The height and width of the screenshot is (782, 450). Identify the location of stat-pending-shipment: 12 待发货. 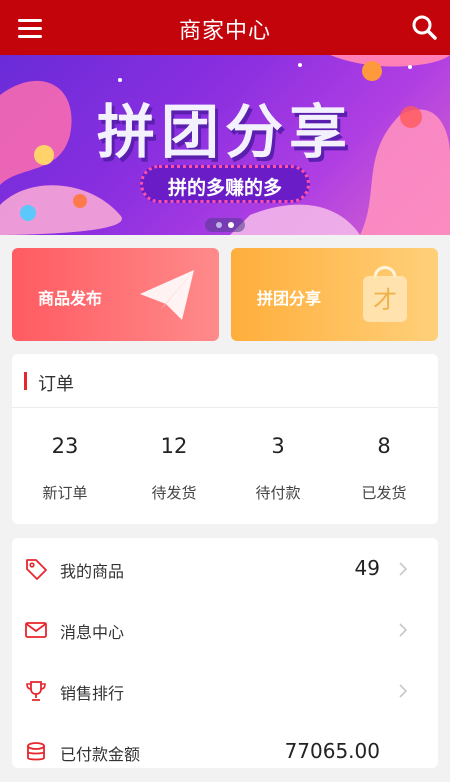
(174, 466).